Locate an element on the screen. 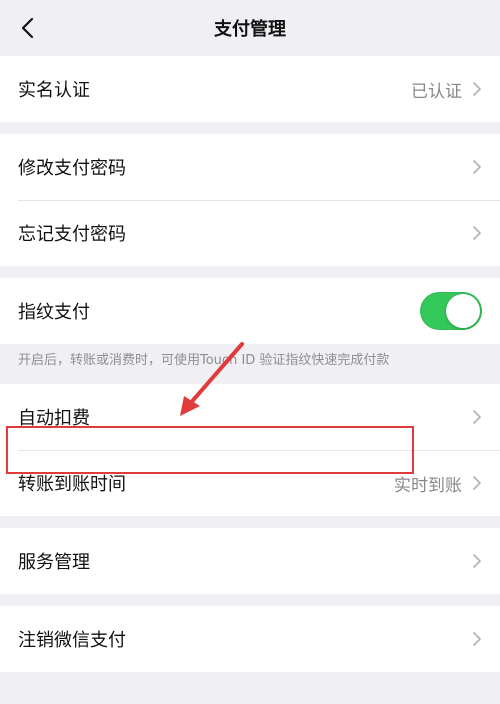 Image resolution: width=500 pixels, height=704 pixels. transfer-time-label: 转账到账时间 is located at coordinates (72, 484).